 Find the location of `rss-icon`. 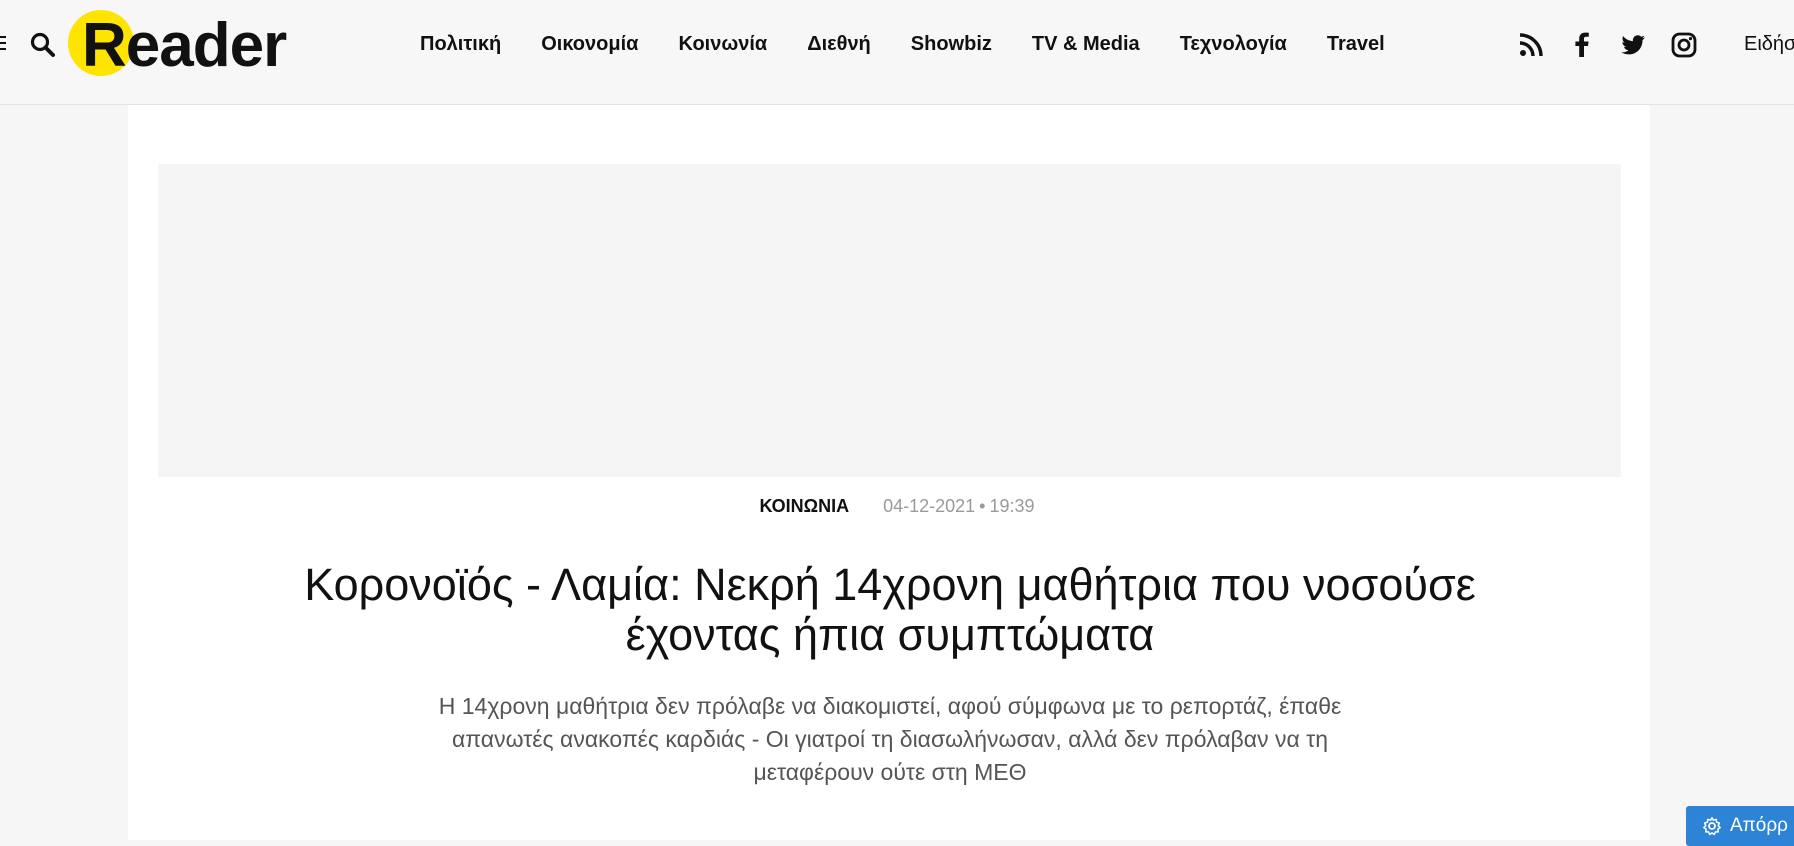

rss-icon is located at coordinates (1531, 45).